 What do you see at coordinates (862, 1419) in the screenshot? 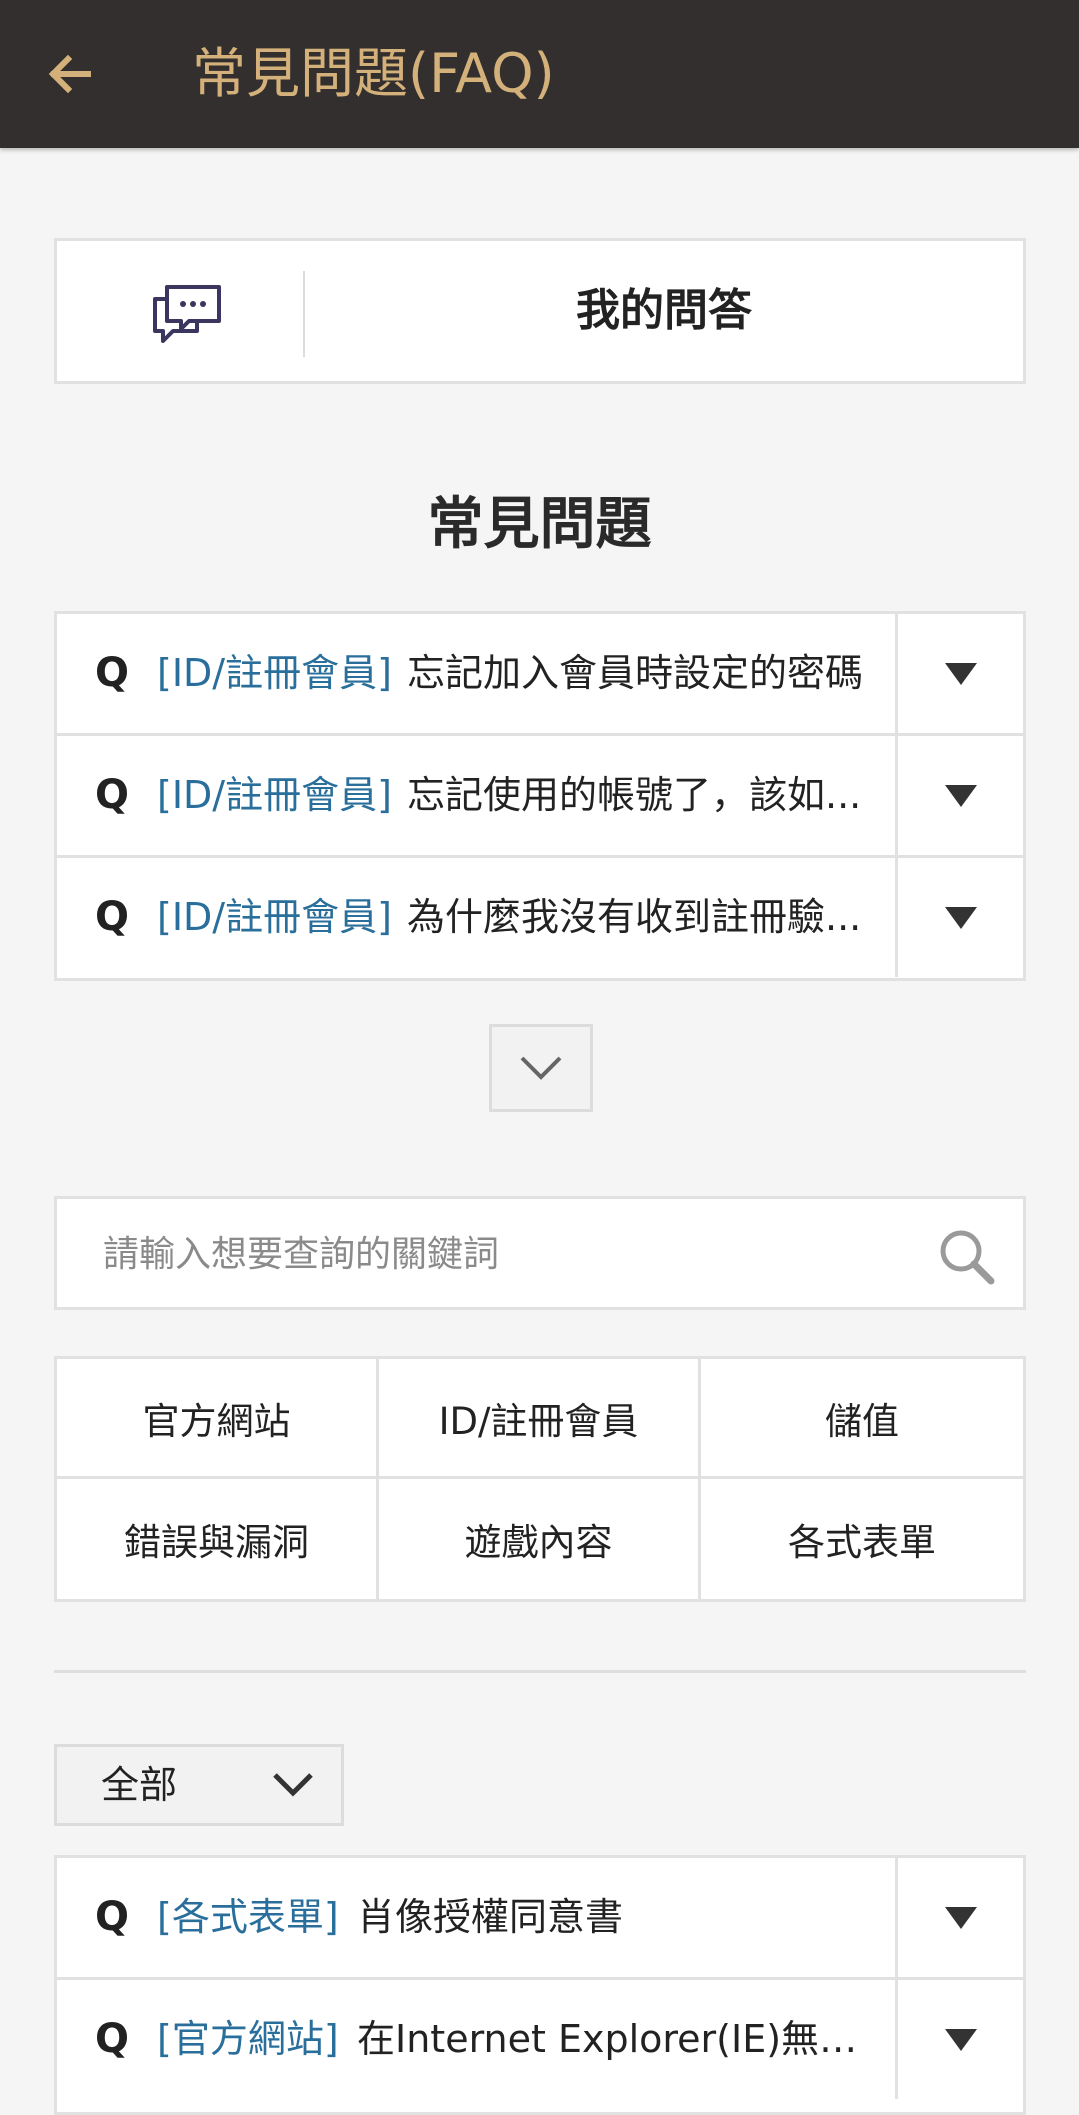
I see `category-topup: 儲值` at bounding box center [862, 1419].